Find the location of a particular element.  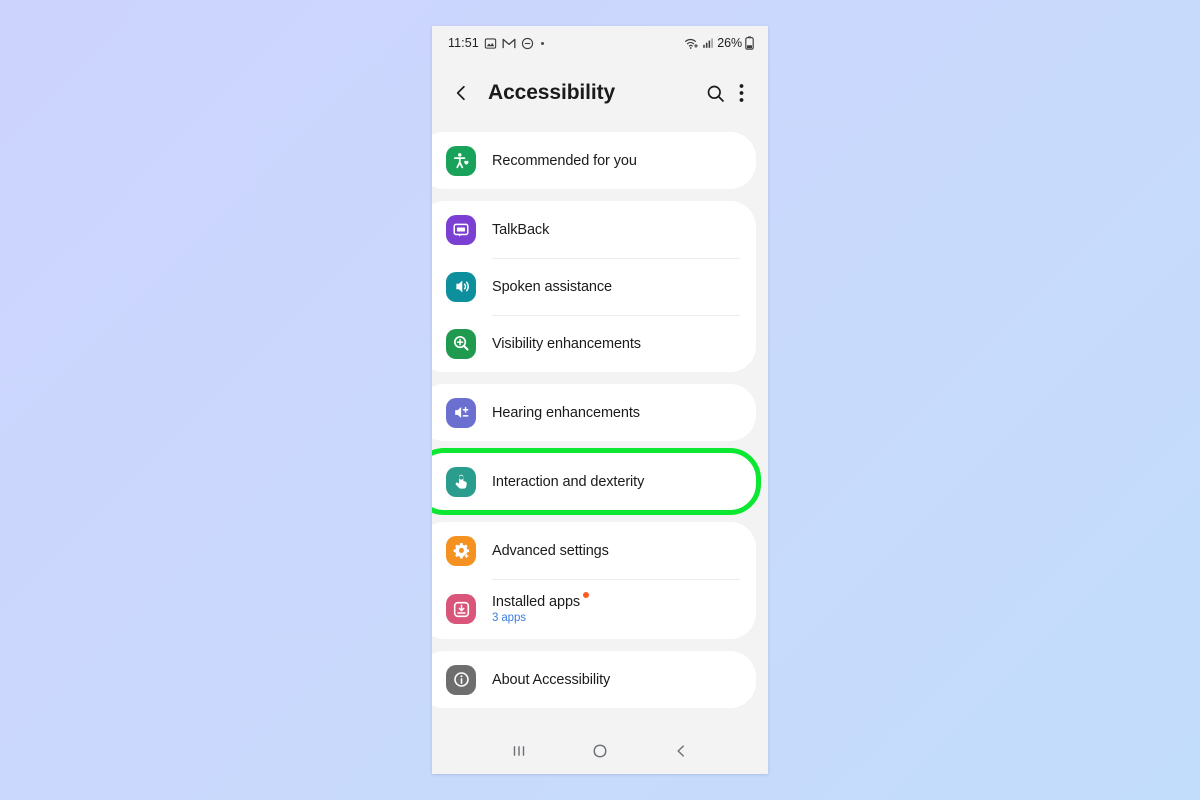

list-item-spoken-assistance: Spoken assistance is located at coordinates (594, 286).